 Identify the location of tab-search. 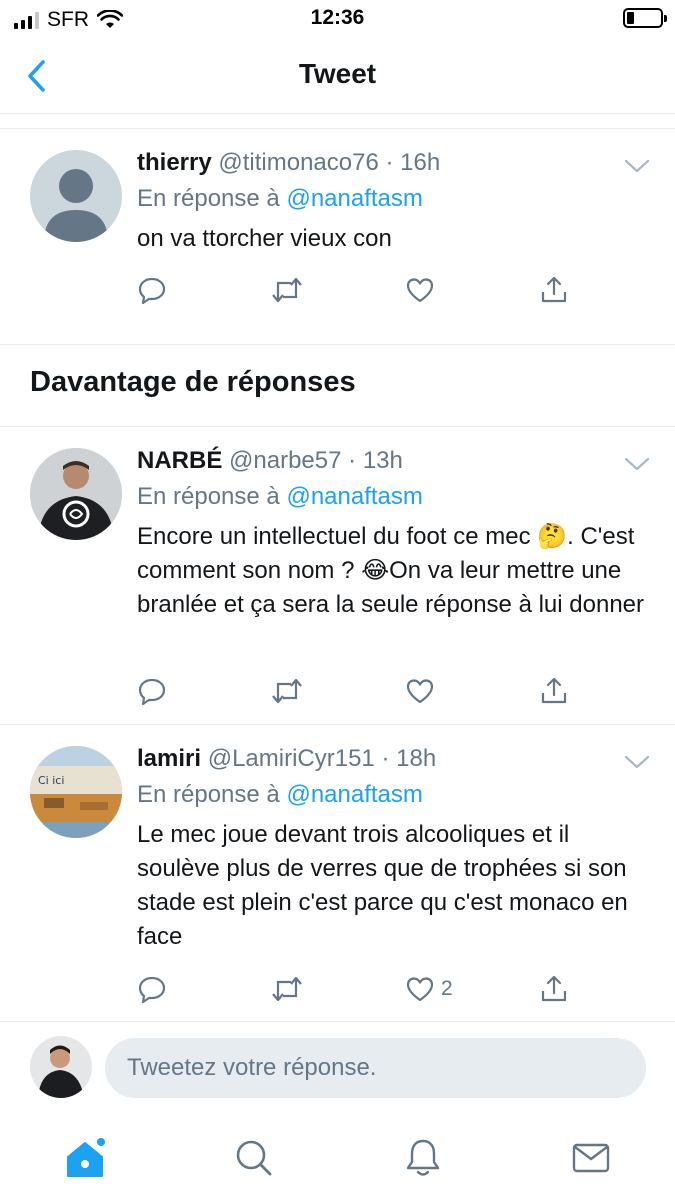
(254, 1158).